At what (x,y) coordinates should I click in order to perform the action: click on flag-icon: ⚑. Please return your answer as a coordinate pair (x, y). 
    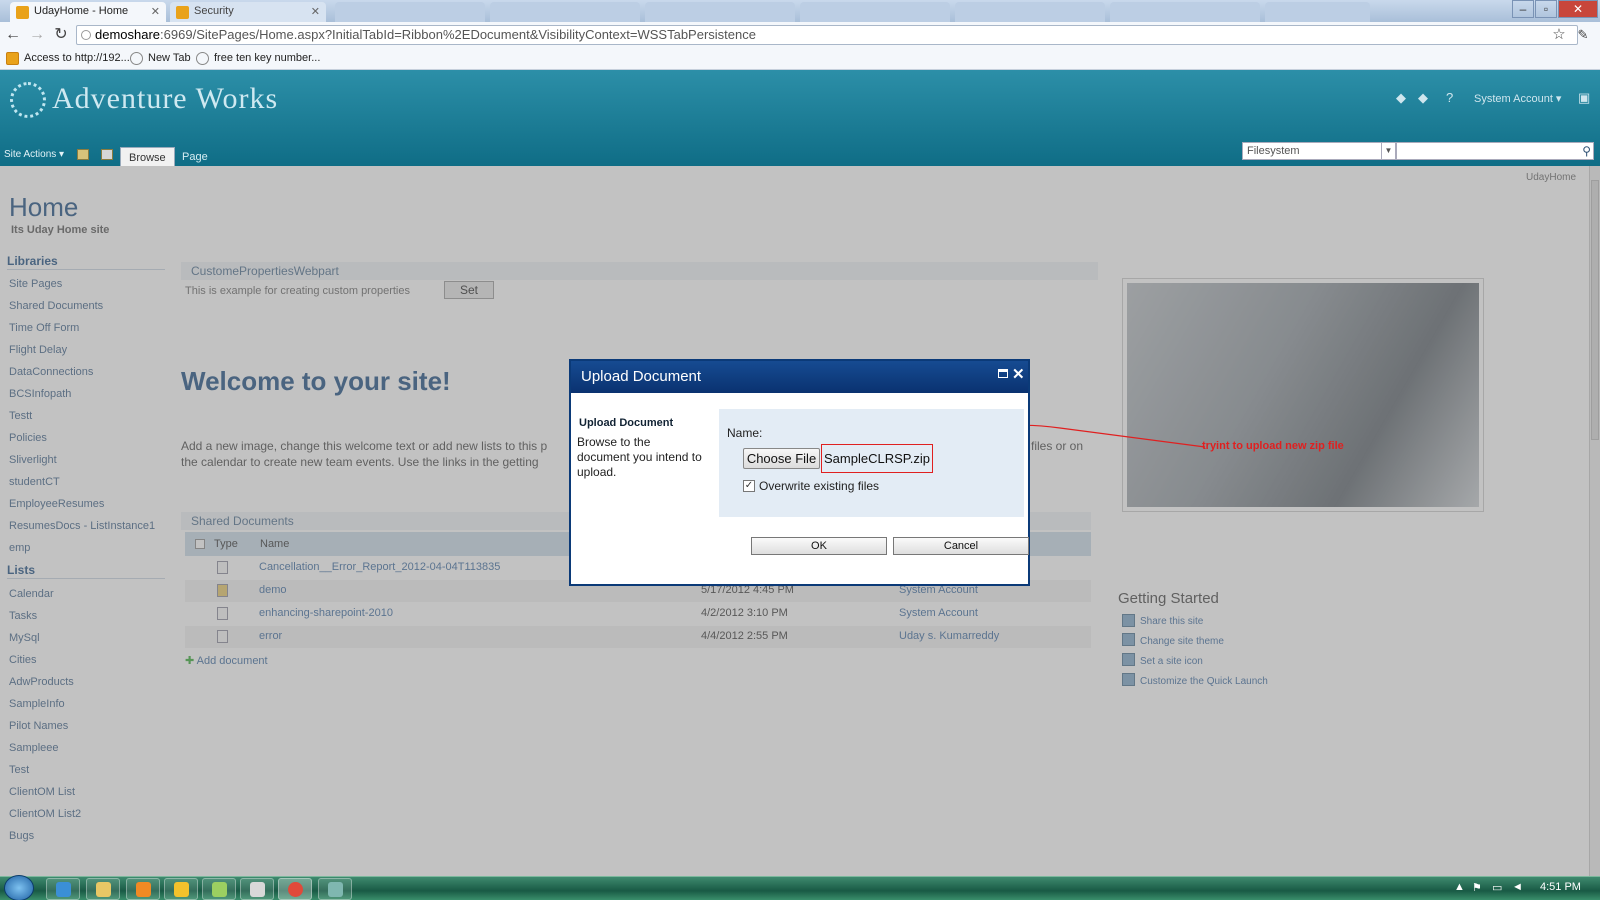
    Looking at the image, I should click on (1477, 887).